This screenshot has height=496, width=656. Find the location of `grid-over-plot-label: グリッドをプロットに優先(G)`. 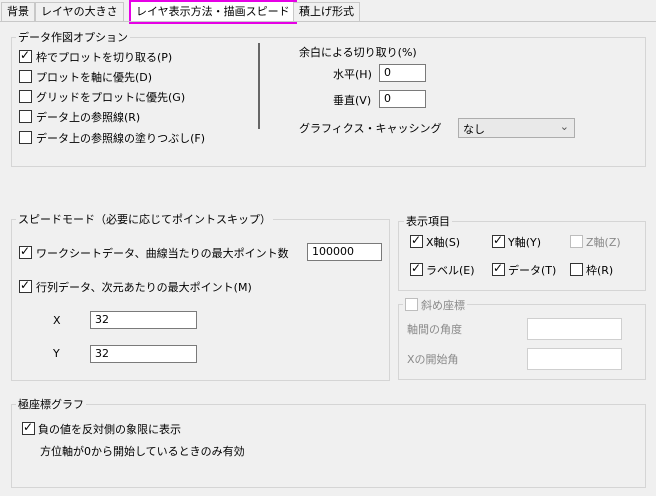

grid-over-plot-label: グリッドをプロットに優先(G) is located at coordinates (111, 97).